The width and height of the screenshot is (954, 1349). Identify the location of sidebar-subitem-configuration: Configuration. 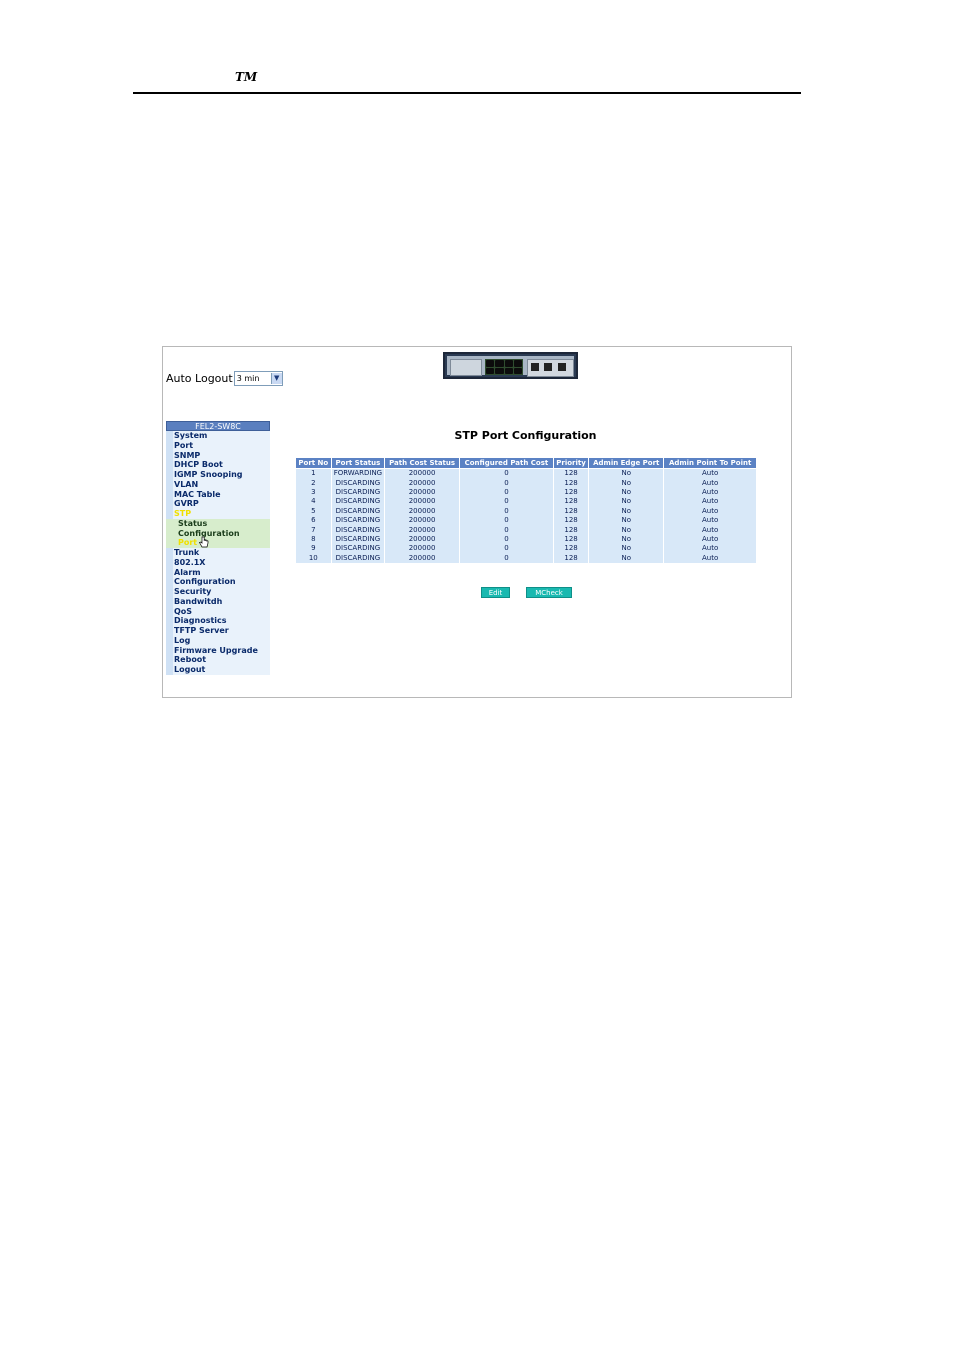
(218, 533).